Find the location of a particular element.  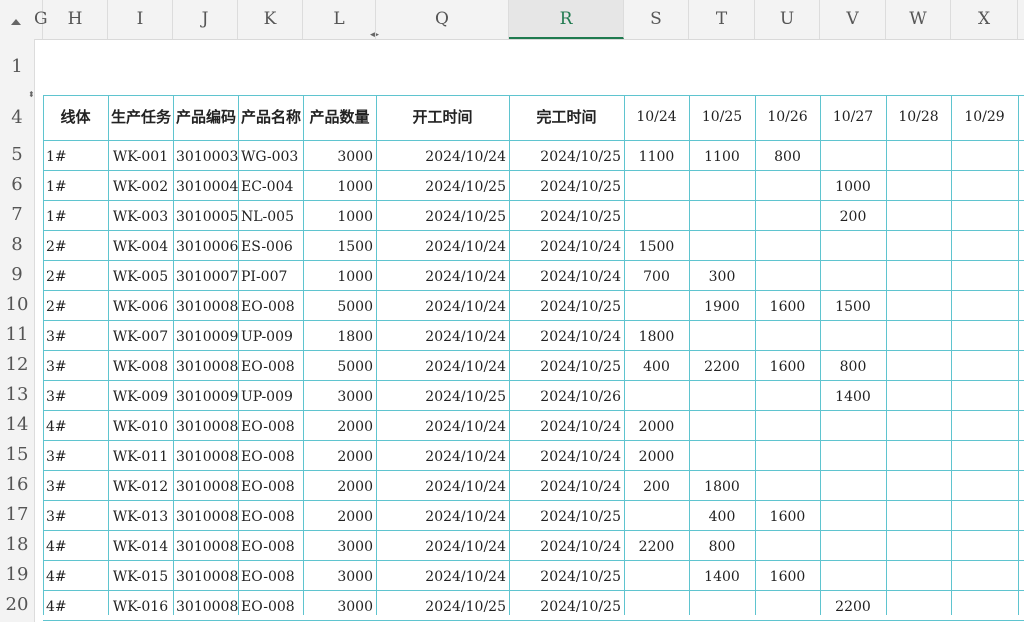

table-cell: 800 is located at coordinates (787, 157).